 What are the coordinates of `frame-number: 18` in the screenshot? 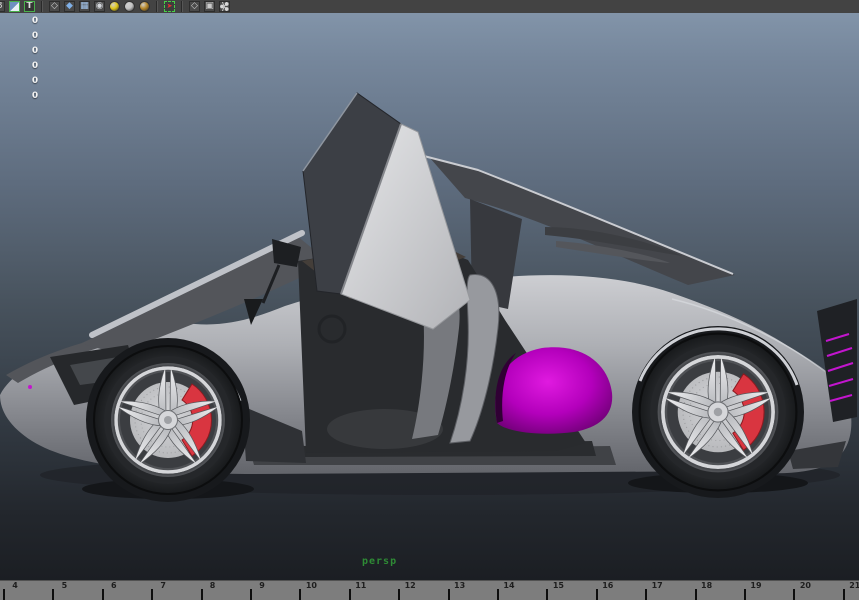 It's located at (707, 585).